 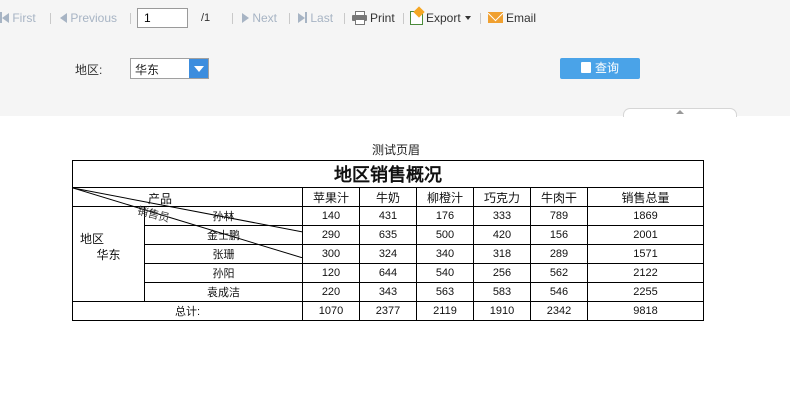 I want to click on previous-page-button: Previous, so click(x=88, y=18).